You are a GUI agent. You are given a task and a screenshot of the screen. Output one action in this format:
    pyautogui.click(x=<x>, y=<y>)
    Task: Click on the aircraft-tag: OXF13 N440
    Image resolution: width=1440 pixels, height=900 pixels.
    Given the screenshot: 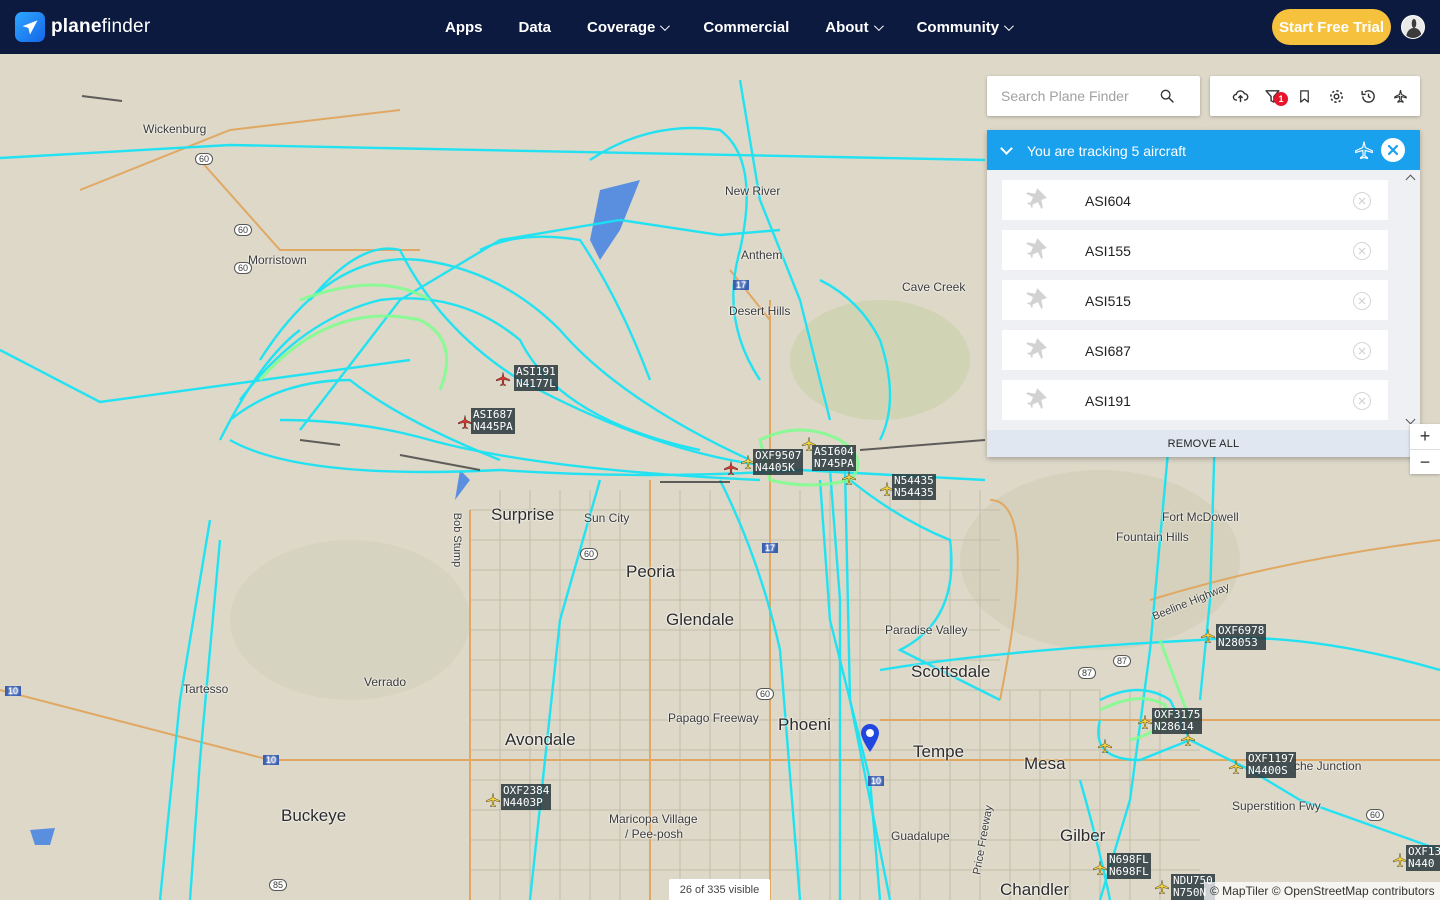 What is the action you would take?
    pyautogui.click(x=1423, y=858)
    